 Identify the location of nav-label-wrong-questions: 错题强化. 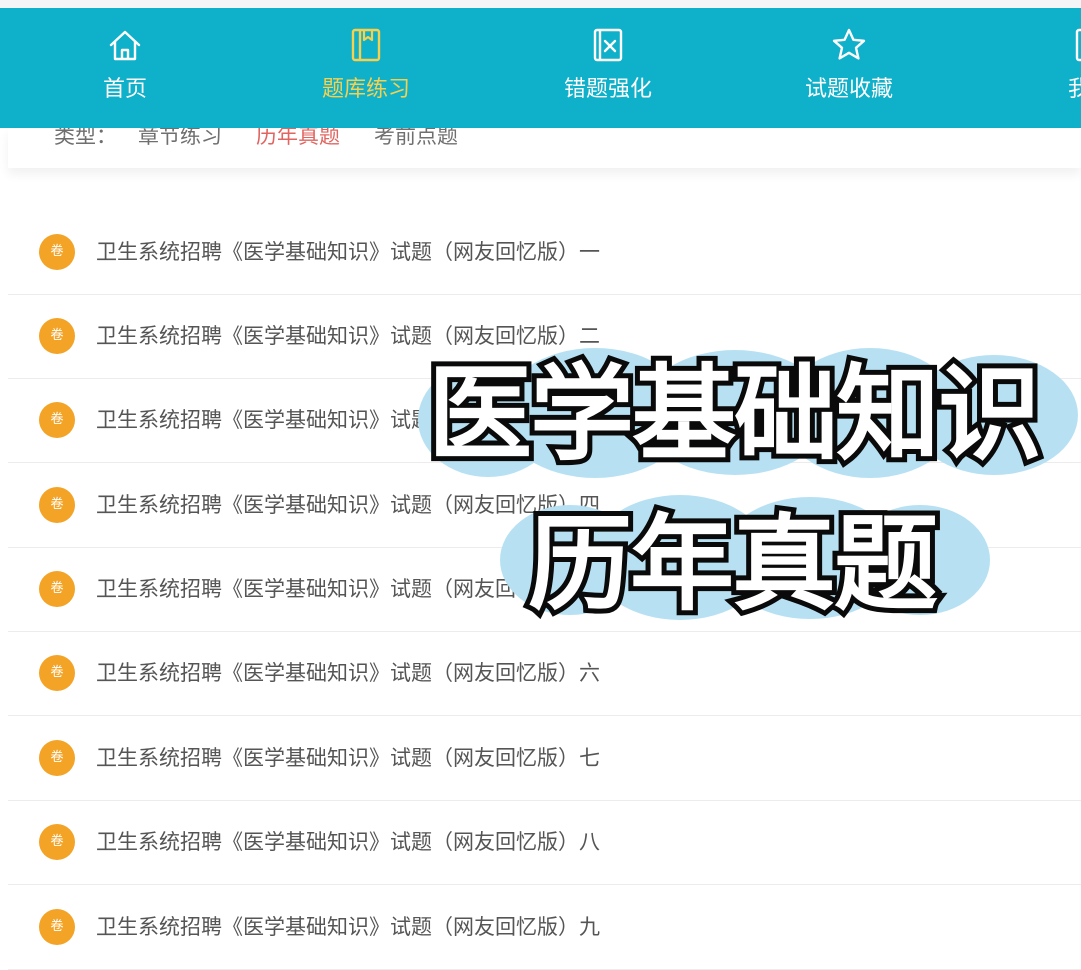
(607, 89).